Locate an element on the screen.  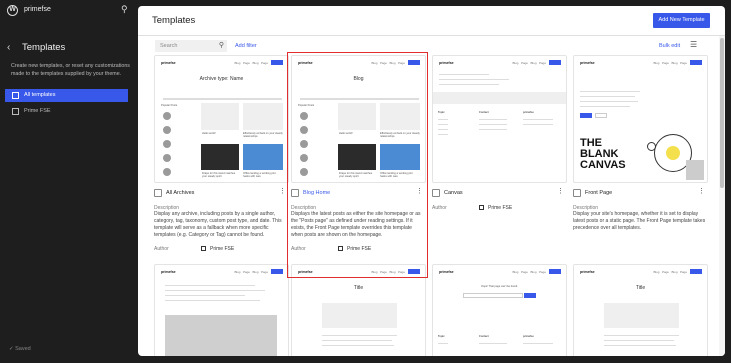
sidebar-item-prime-fse: Prime FSE is located at coordinates (66, 111).